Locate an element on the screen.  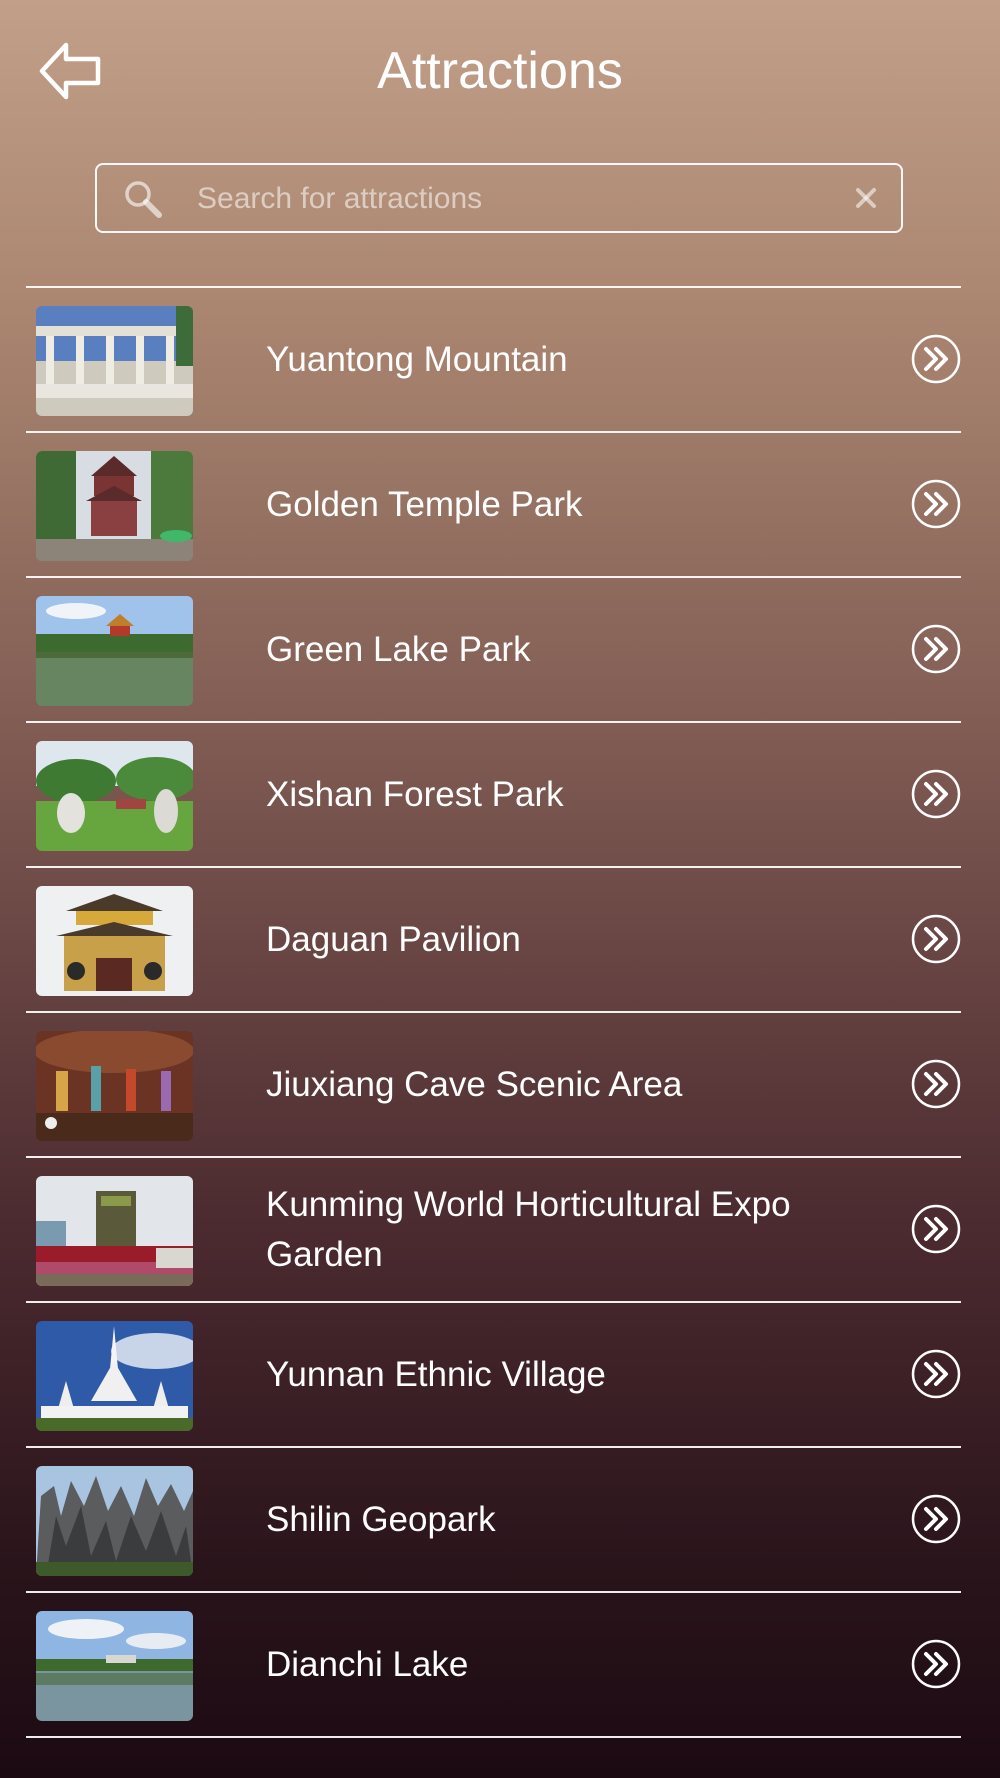
search-bar is located at coordinates (499, 198).